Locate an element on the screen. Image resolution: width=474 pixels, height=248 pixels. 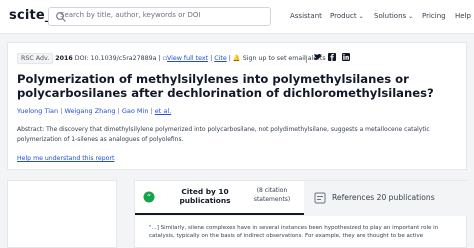
view-full-text-link: View full text is located at coordinates (187, 58).